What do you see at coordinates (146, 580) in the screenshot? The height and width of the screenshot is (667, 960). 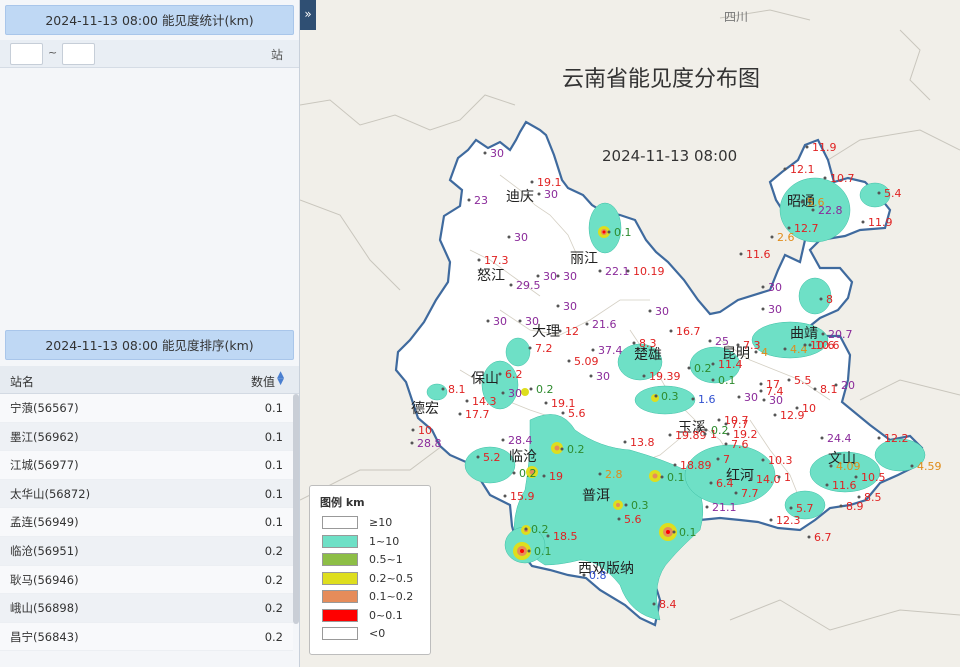 I see `table-row: 耿马(56946) 0.2` at bounding box center [146, 580].